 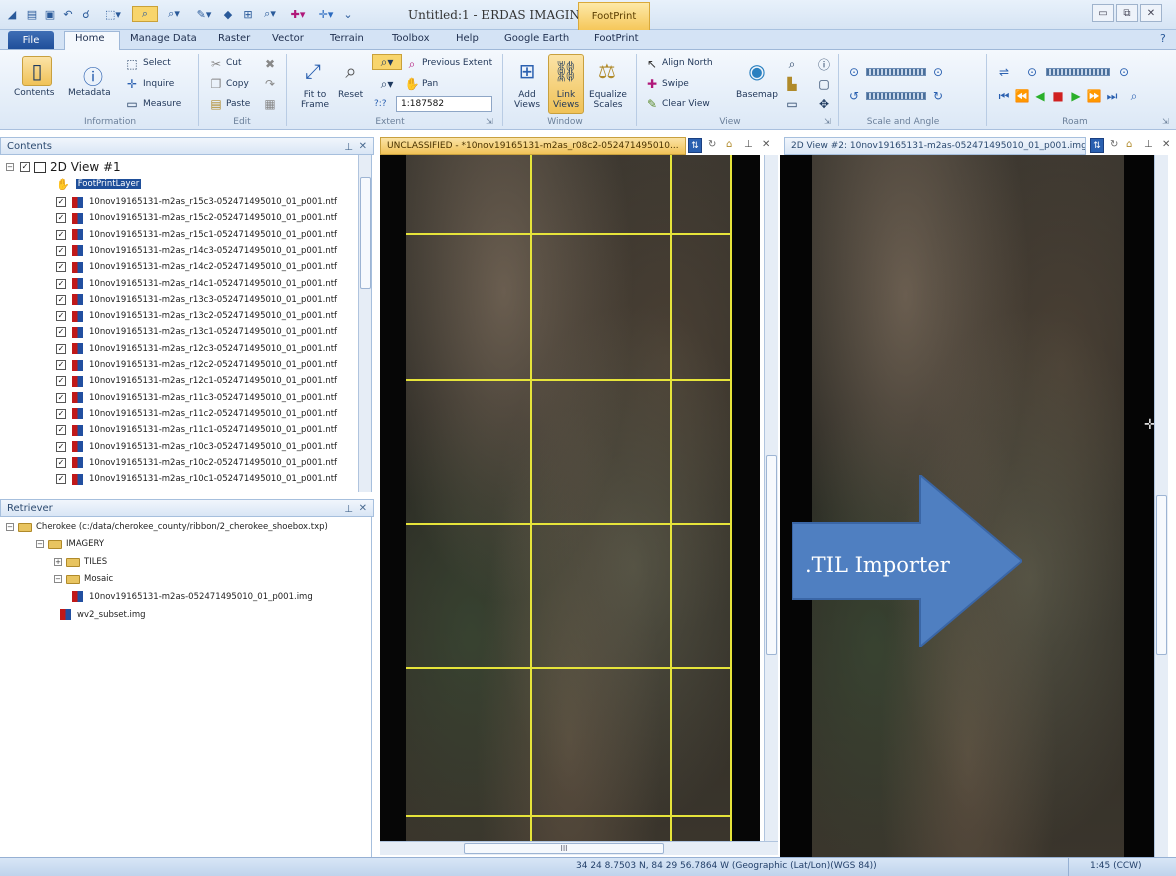 I want to click on extent-dialog-launcher-icon: ⇲, so click(x=489, y=121).